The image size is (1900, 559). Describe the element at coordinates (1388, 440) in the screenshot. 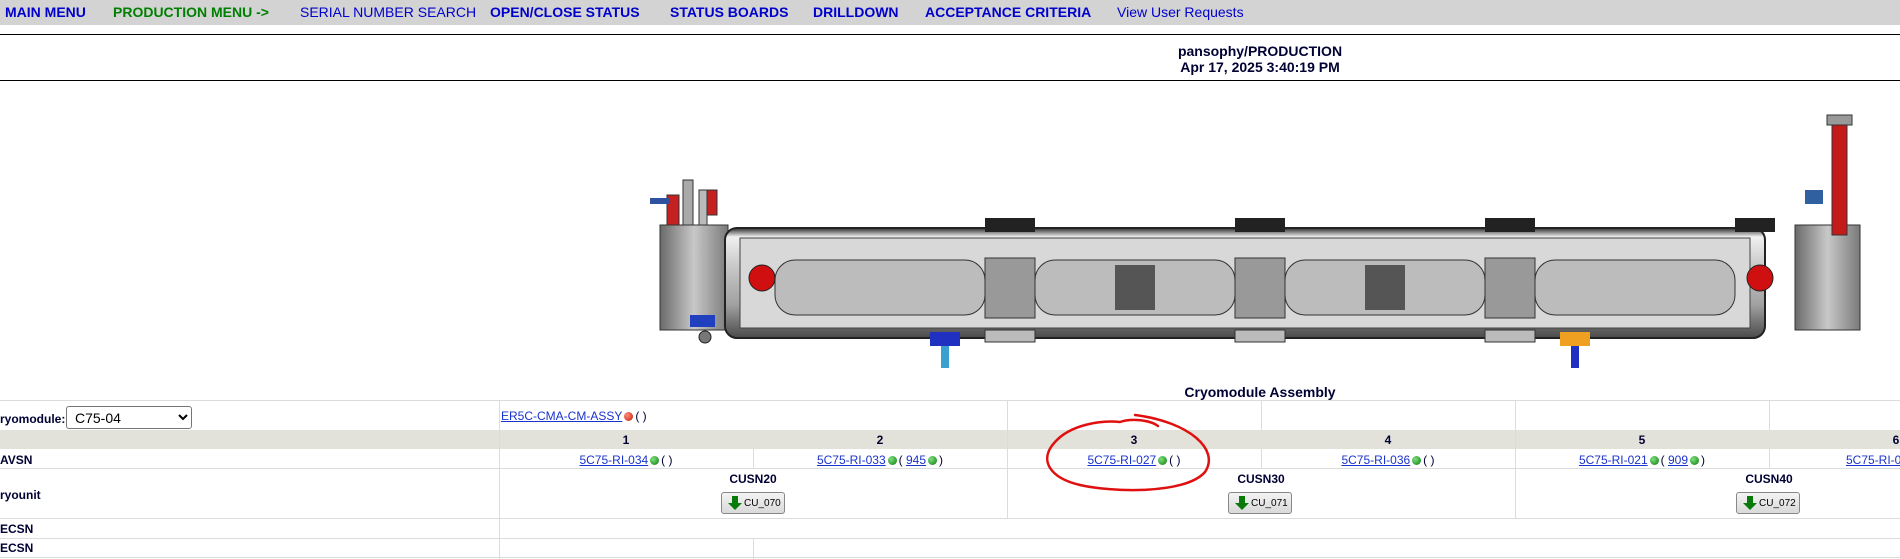

I see `position-4: 4` at that location.